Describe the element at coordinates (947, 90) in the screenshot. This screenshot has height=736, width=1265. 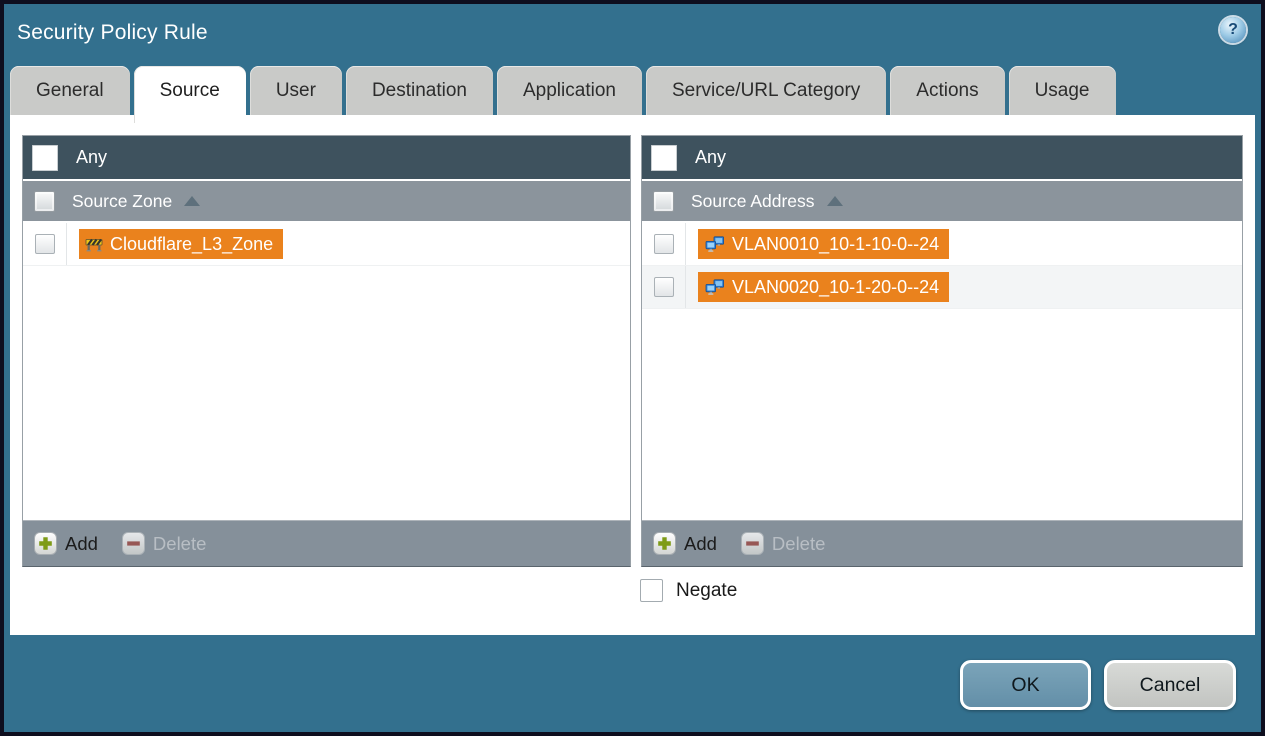
I see `tab-actions: Actions` at that location.